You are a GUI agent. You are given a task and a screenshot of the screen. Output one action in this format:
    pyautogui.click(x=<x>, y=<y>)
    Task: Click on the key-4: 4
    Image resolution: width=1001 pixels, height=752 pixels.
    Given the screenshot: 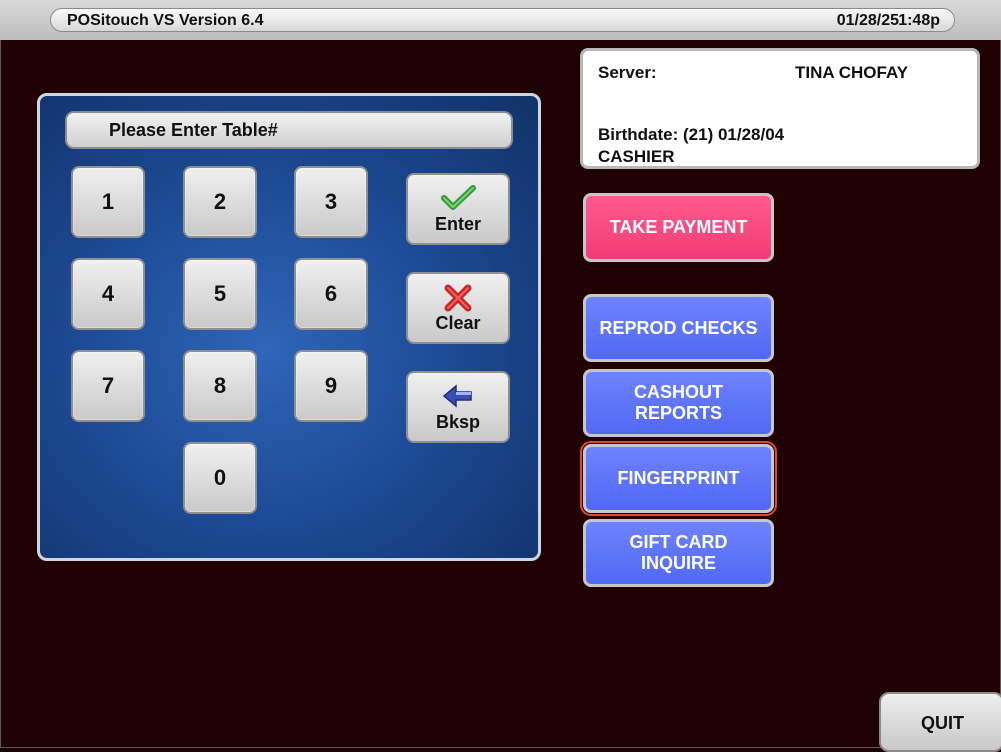 What is the action you would take?
    pyautogui.click(x=108, y=294)
    